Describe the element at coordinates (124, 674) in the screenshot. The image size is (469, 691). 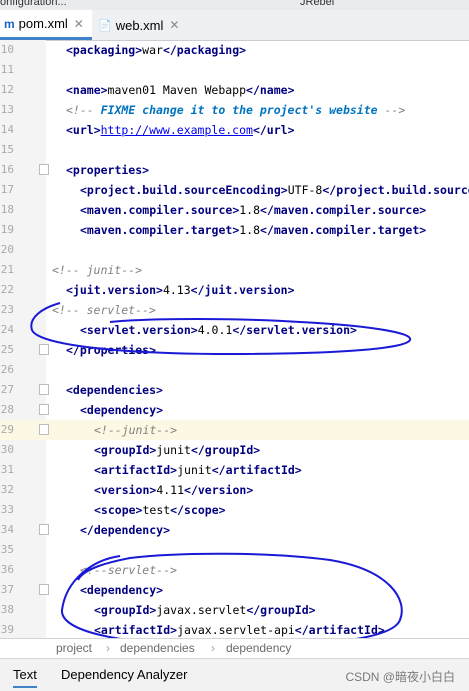
I see `tab-dependency-analyzer: Dependency Analyzer` at that location.